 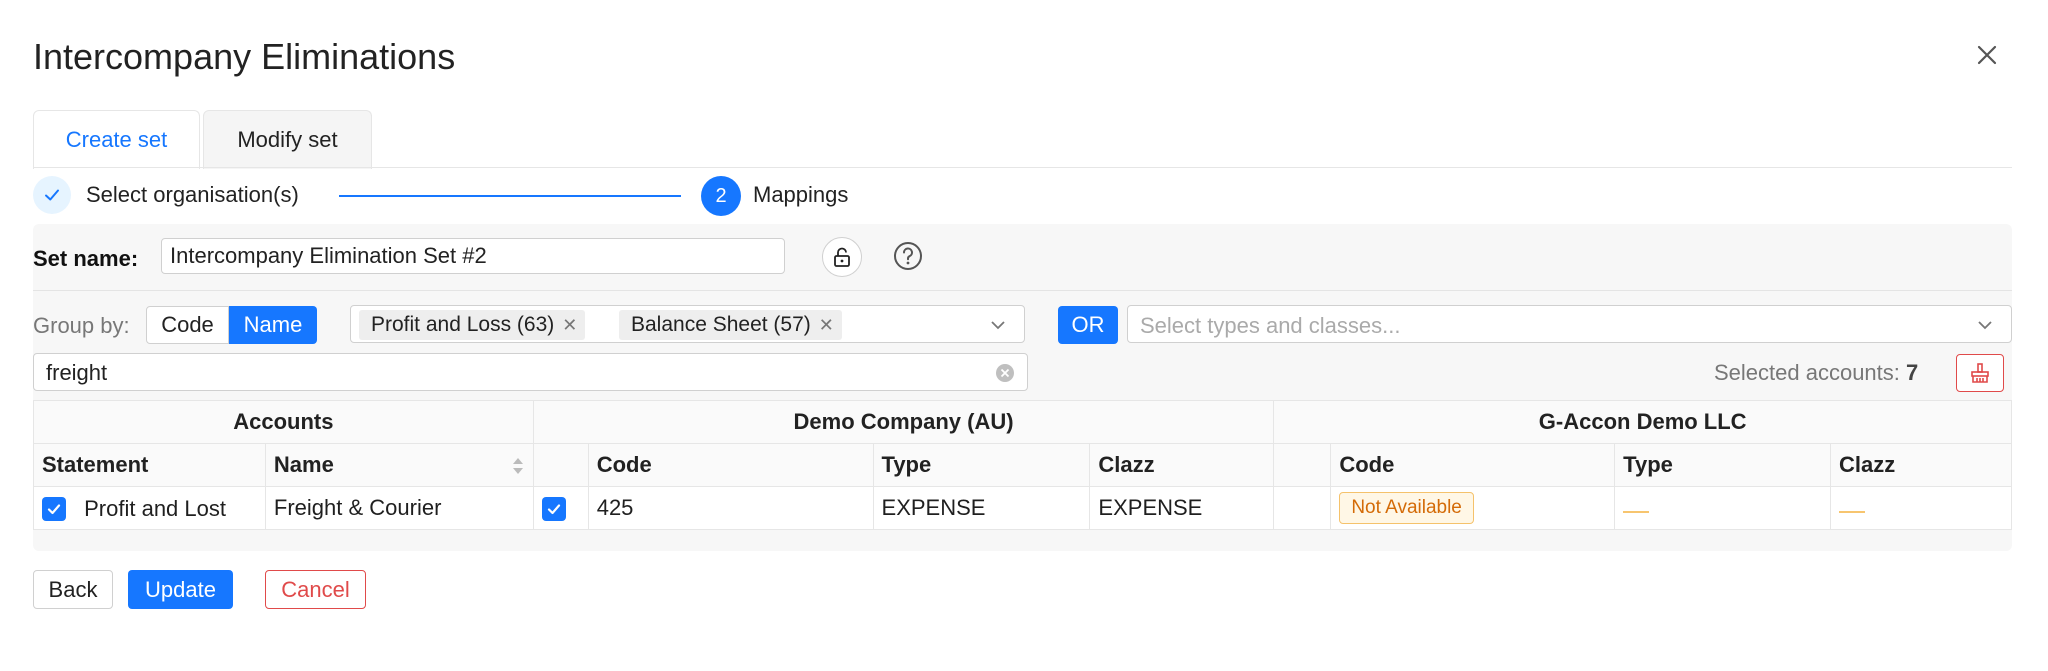 I want to click on tab-modify-set: Modify set, so click(x=287, y=139).